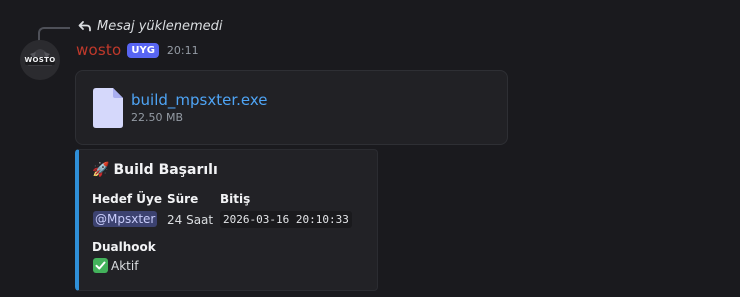 The width and height of the screenshot is (740, 297). What do you see at coordinates (190, 220) in the screenshot?
I see `field-value-duration: 24 Saat` at bounding box center [190, 220].